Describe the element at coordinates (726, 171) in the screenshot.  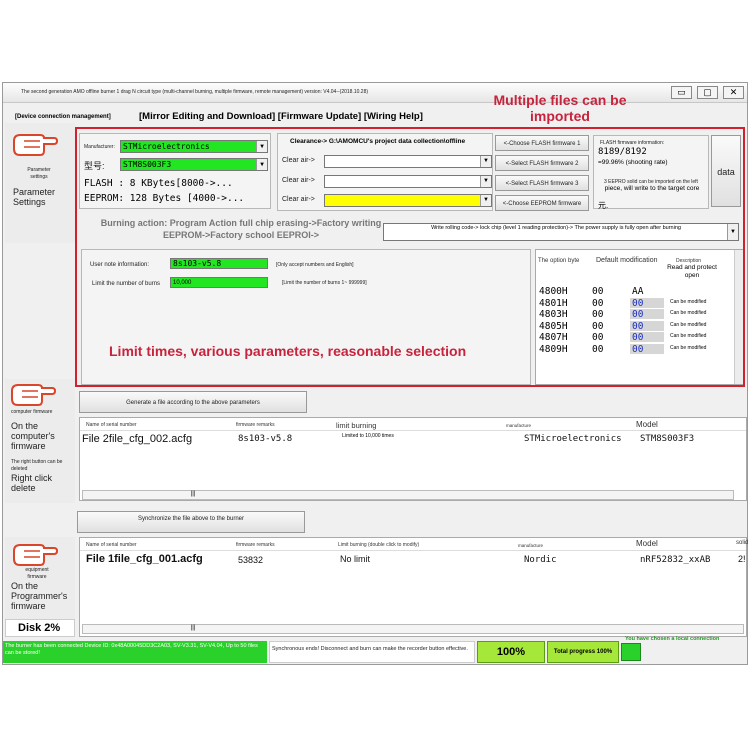
I see `data-button: data` at that location.